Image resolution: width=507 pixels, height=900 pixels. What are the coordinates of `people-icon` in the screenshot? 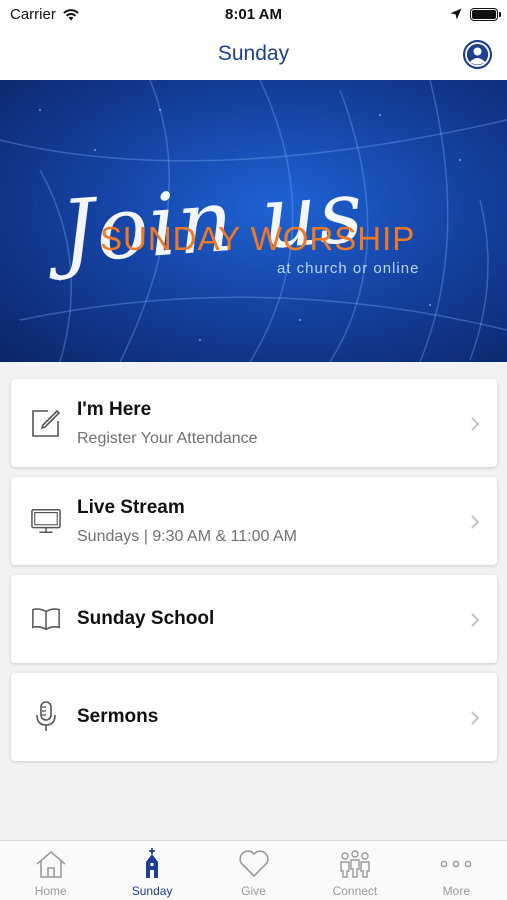 It's located at (355, 864).